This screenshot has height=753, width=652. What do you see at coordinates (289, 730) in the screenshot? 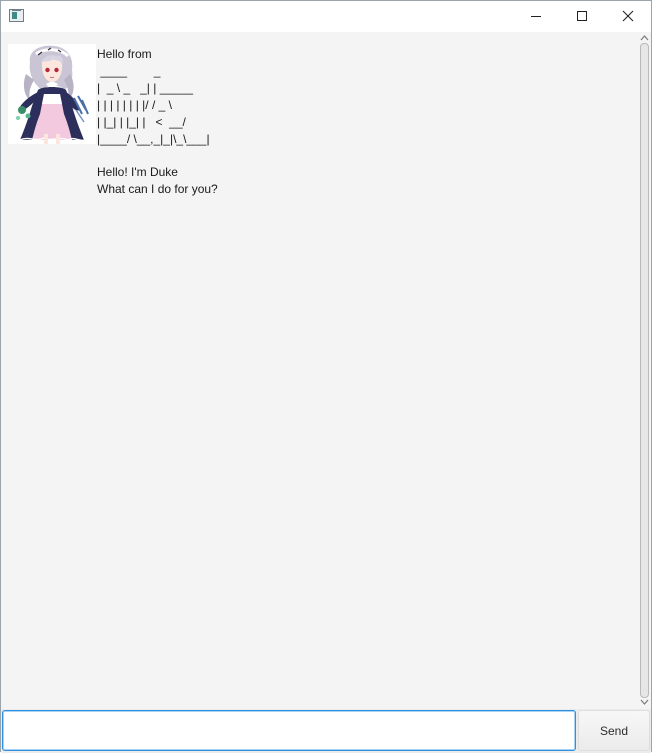
I see `message-input` at bounding box center [289, 730].